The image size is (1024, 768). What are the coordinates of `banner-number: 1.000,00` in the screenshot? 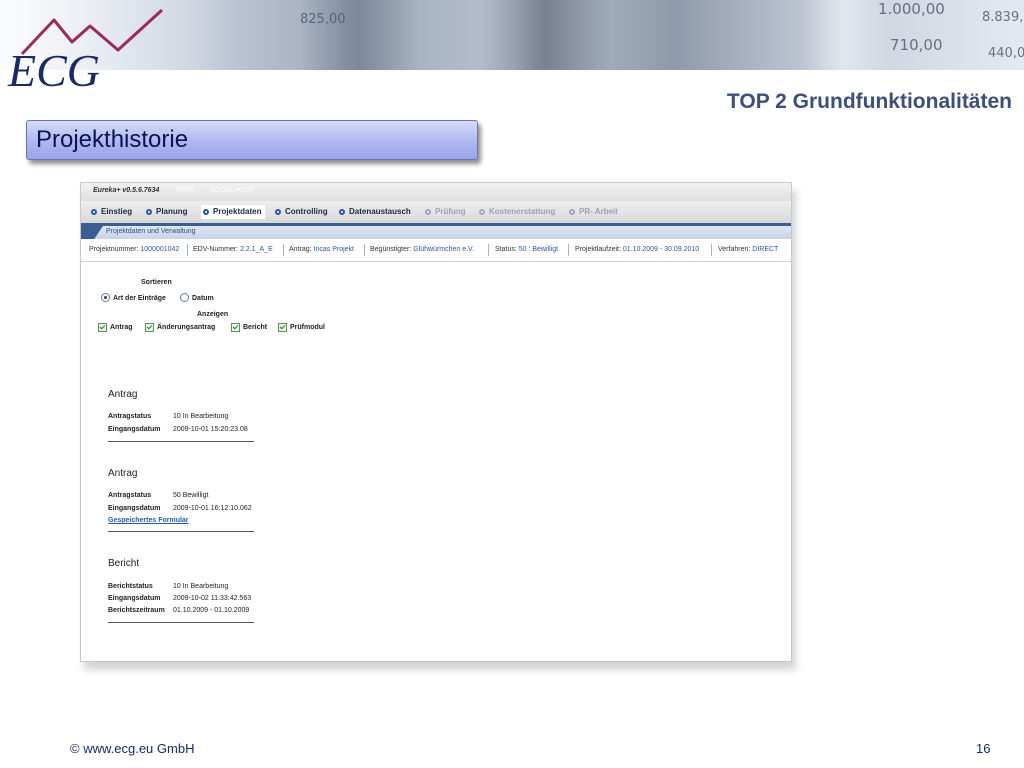 It's located at (911, 9).